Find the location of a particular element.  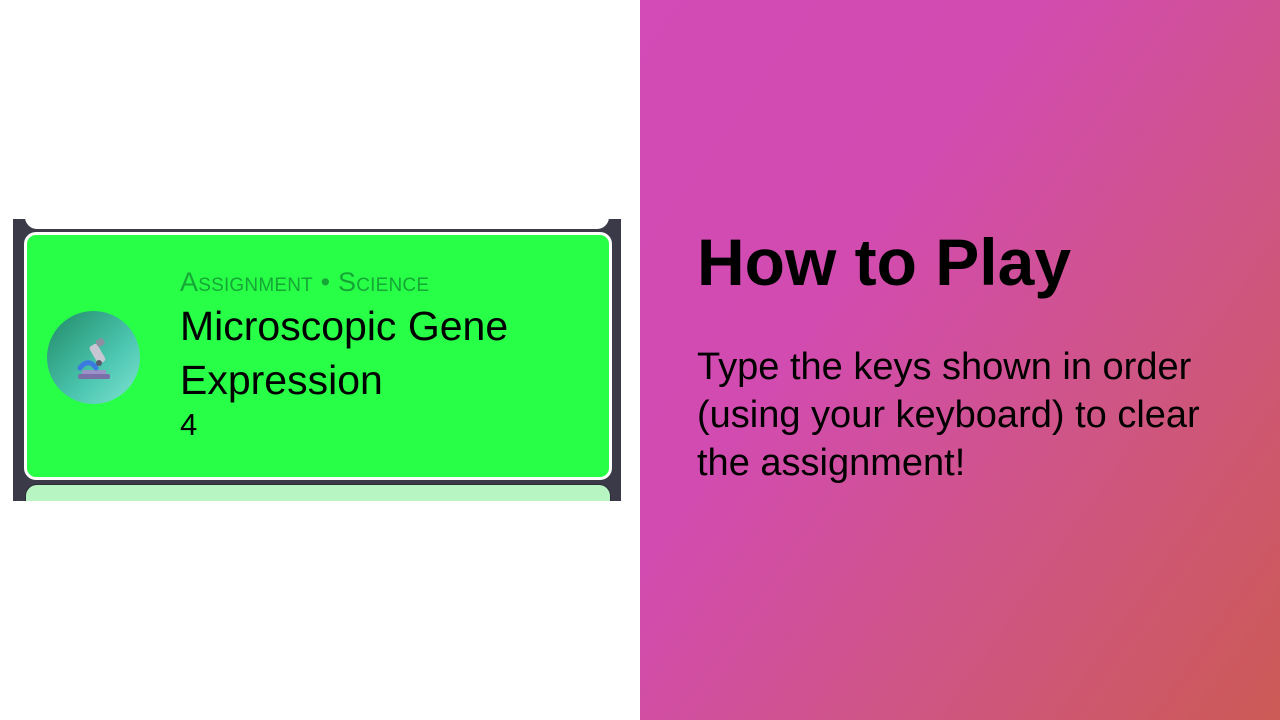

assignment-meta: Assignment • Science is located at coordinates (305, 282).